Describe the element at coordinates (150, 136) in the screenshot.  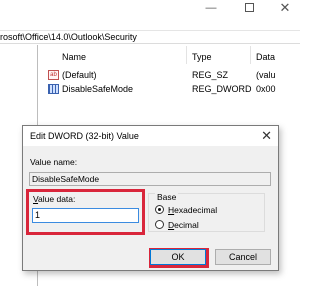
I see `dialog-titlebar: Edit DWORD (32-bit) Value ✕` at that location.